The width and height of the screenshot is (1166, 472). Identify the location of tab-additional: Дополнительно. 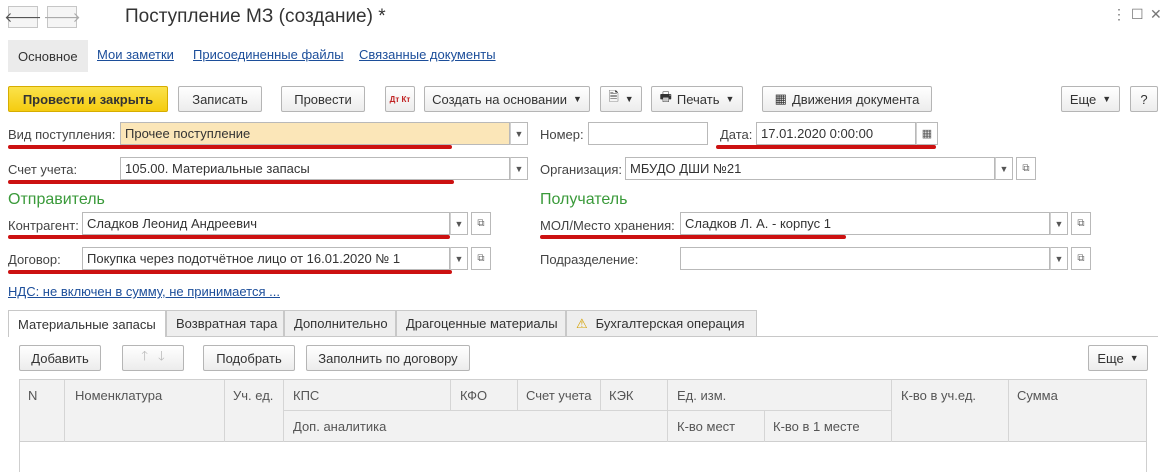
(340, 323).